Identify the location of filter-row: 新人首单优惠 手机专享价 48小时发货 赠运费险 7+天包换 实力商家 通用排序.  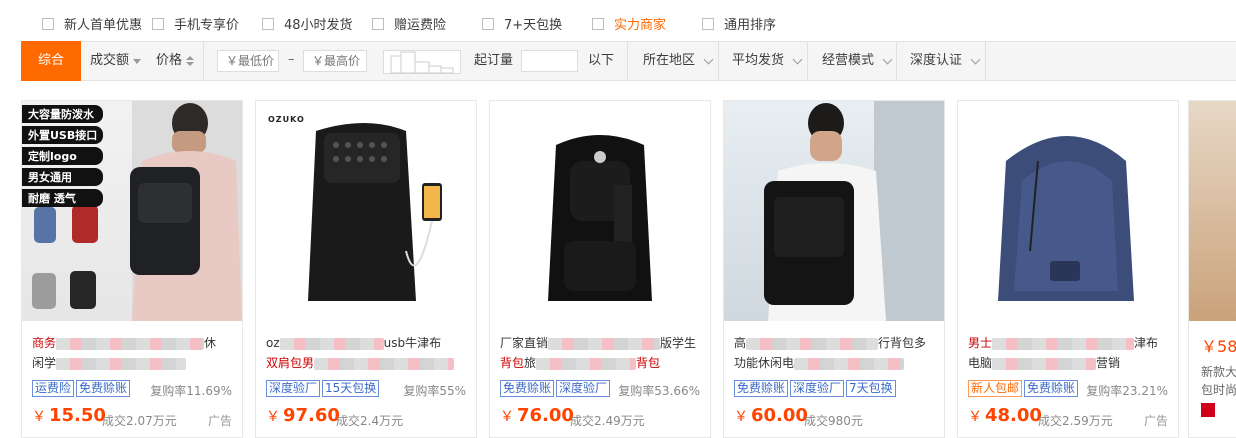
(618, 21).